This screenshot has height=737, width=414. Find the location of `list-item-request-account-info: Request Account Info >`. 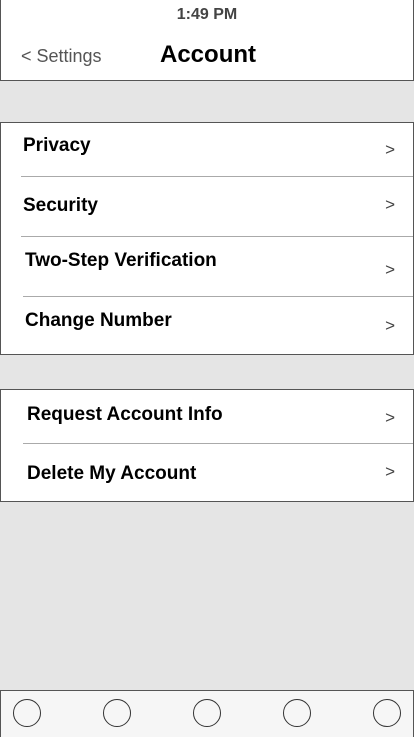

list-item-request-account-info: Request Account Info > is located at coordinates (220, 433).